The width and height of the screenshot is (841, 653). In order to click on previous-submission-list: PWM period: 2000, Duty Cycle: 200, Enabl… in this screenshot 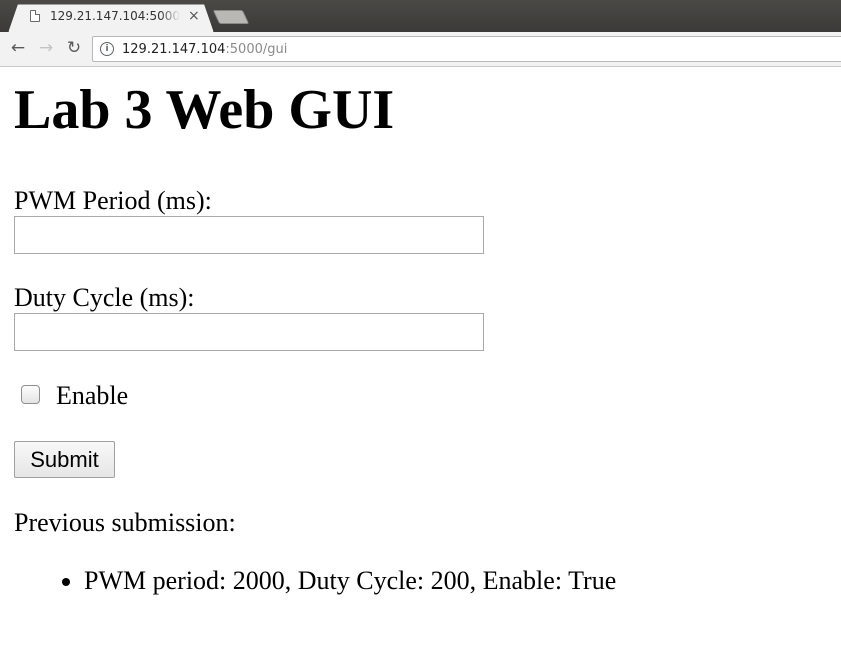, I will do `click(308, 581)`.